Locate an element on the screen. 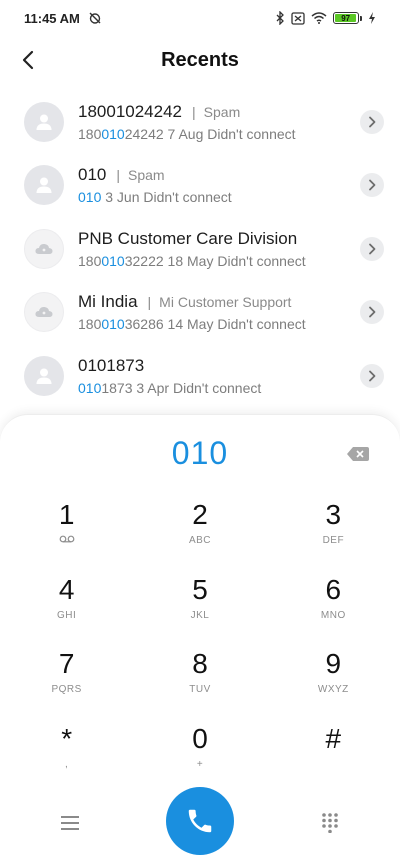  dial-key-4: 4 GHI is located at coordinates (66, 607).